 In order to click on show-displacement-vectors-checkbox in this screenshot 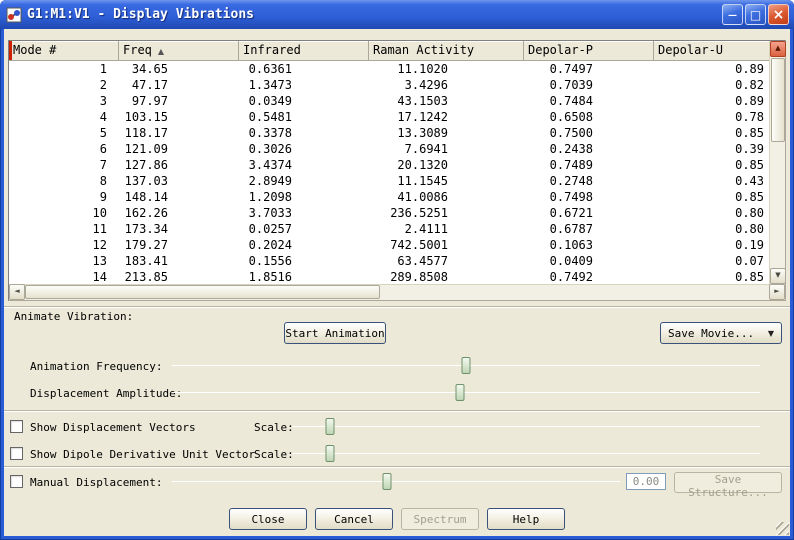, I will do `click(16, 426)`.